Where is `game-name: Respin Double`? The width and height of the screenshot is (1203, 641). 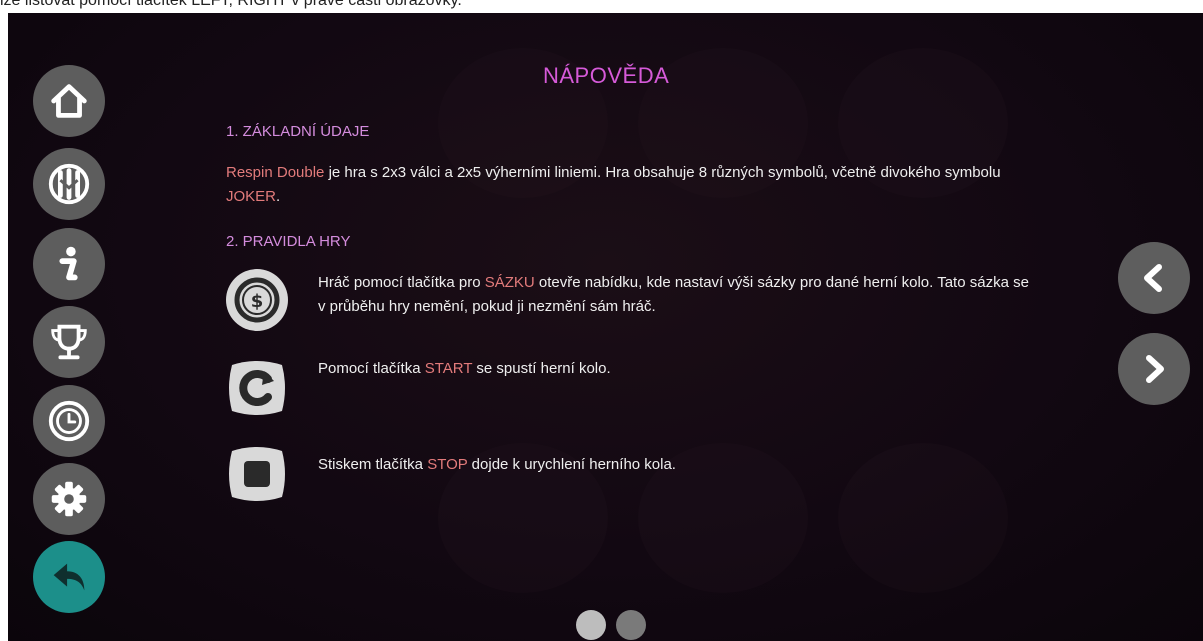
game-name: Respin Double is located at coordinates (275, 172).